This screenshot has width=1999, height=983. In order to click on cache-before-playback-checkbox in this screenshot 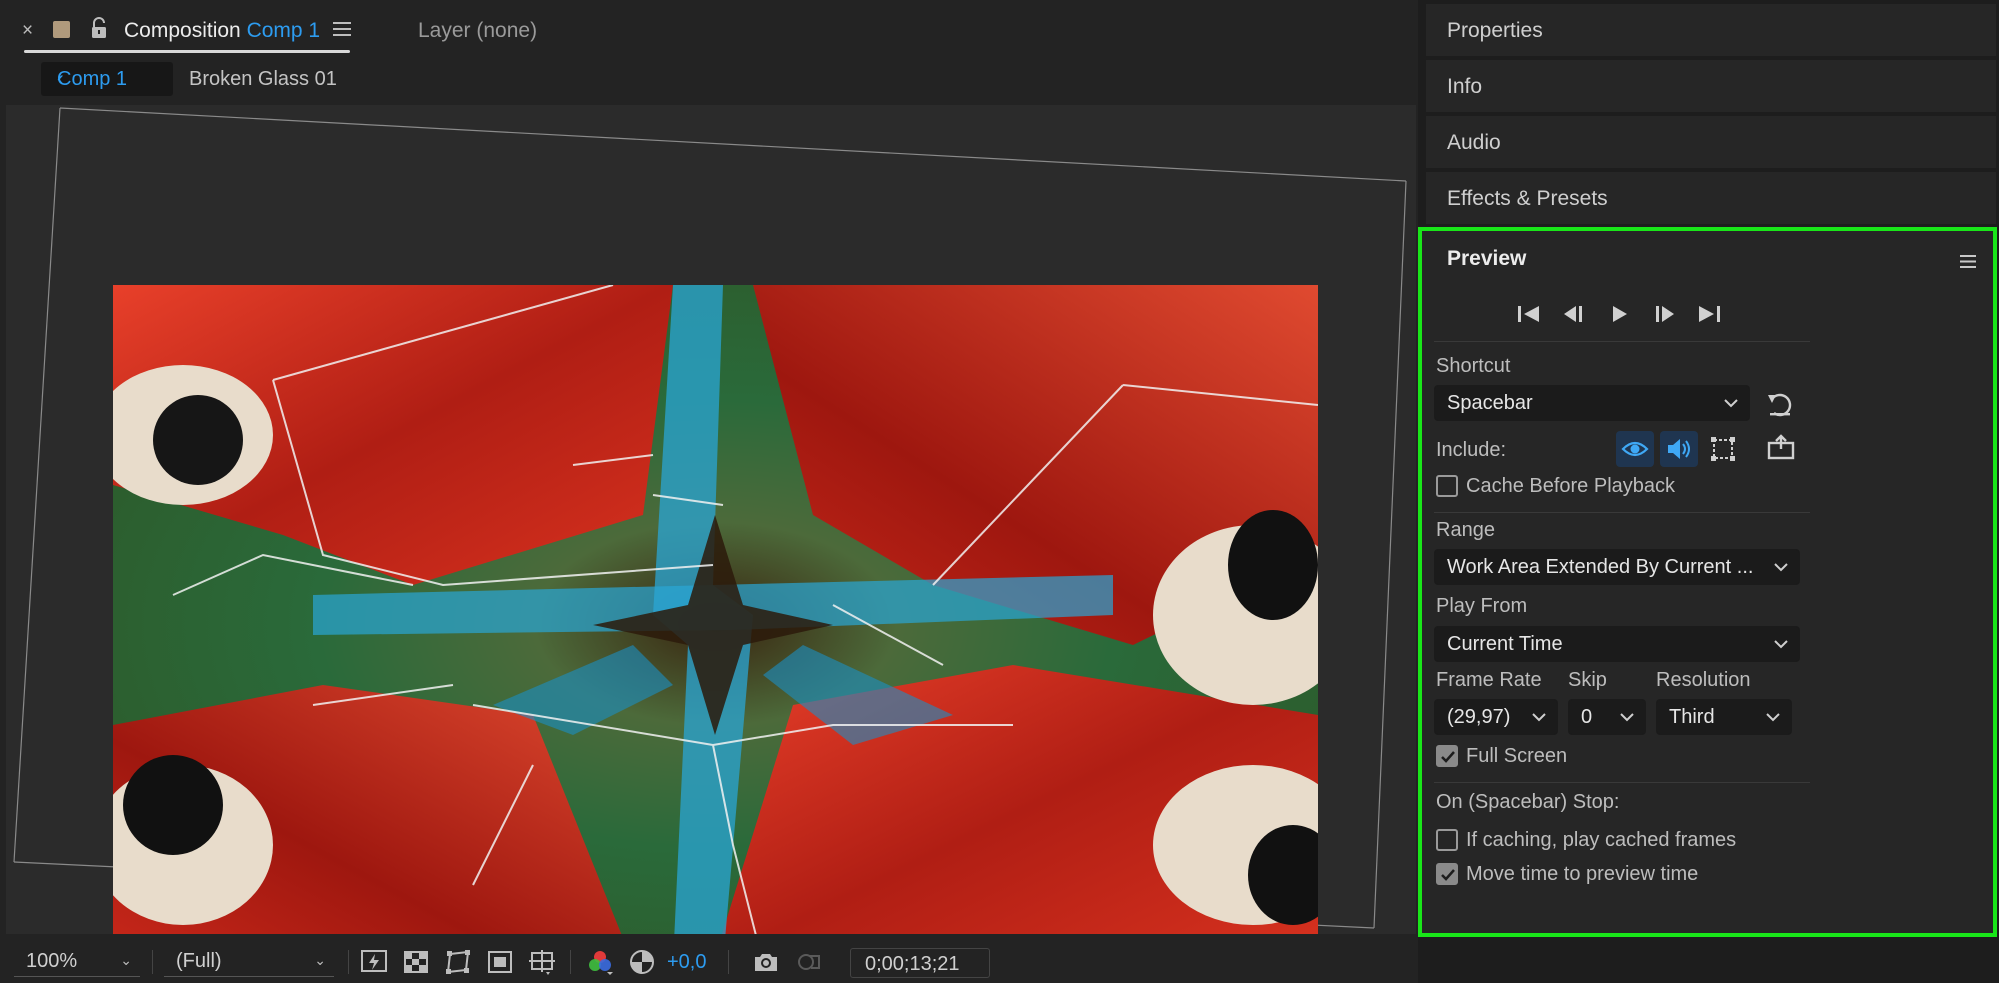, I will do `click(1447, 486)`.